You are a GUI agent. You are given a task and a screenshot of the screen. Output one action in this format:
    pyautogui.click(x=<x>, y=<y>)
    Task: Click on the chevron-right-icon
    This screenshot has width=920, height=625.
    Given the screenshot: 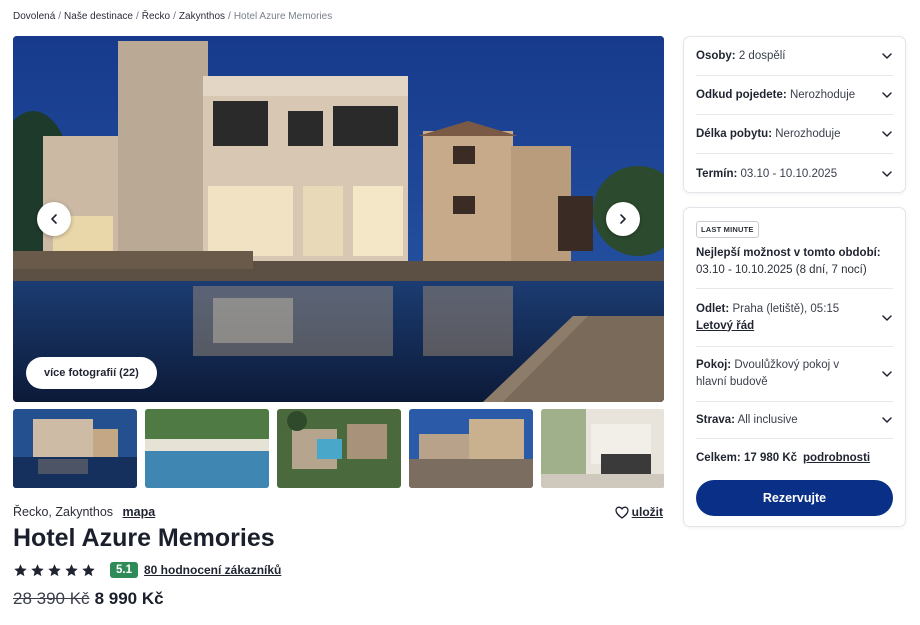 What is the action you would take?
    pyautogui.click(x=623, y=219)
    